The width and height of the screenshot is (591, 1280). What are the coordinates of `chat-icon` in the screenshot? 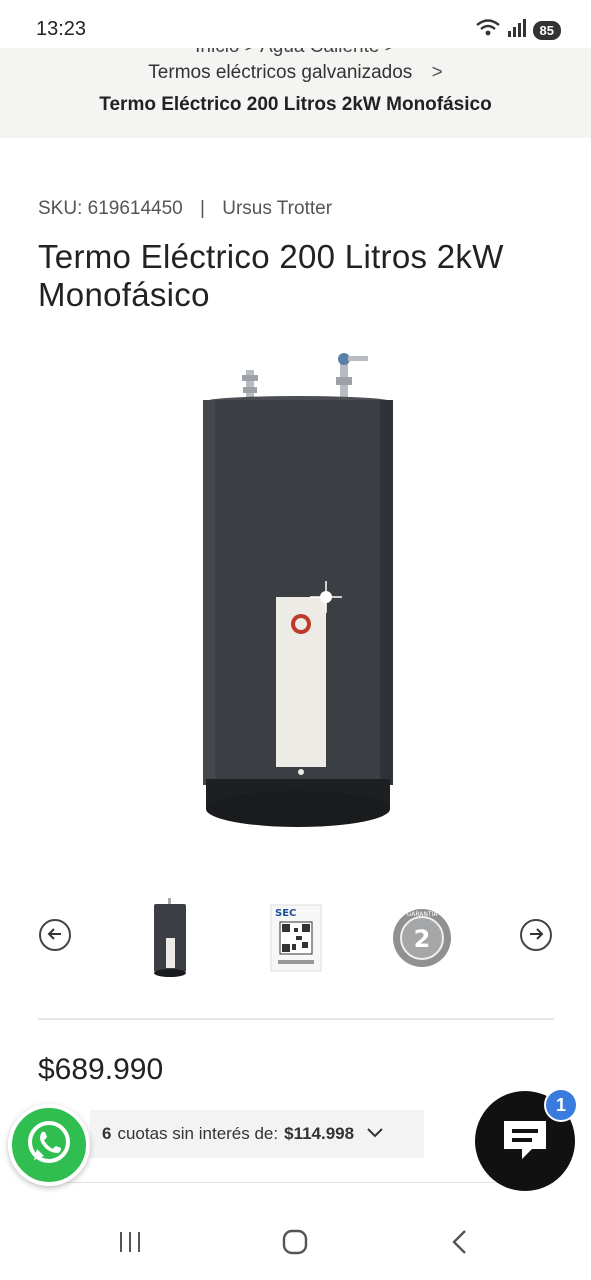 It's located at (525, 1141).